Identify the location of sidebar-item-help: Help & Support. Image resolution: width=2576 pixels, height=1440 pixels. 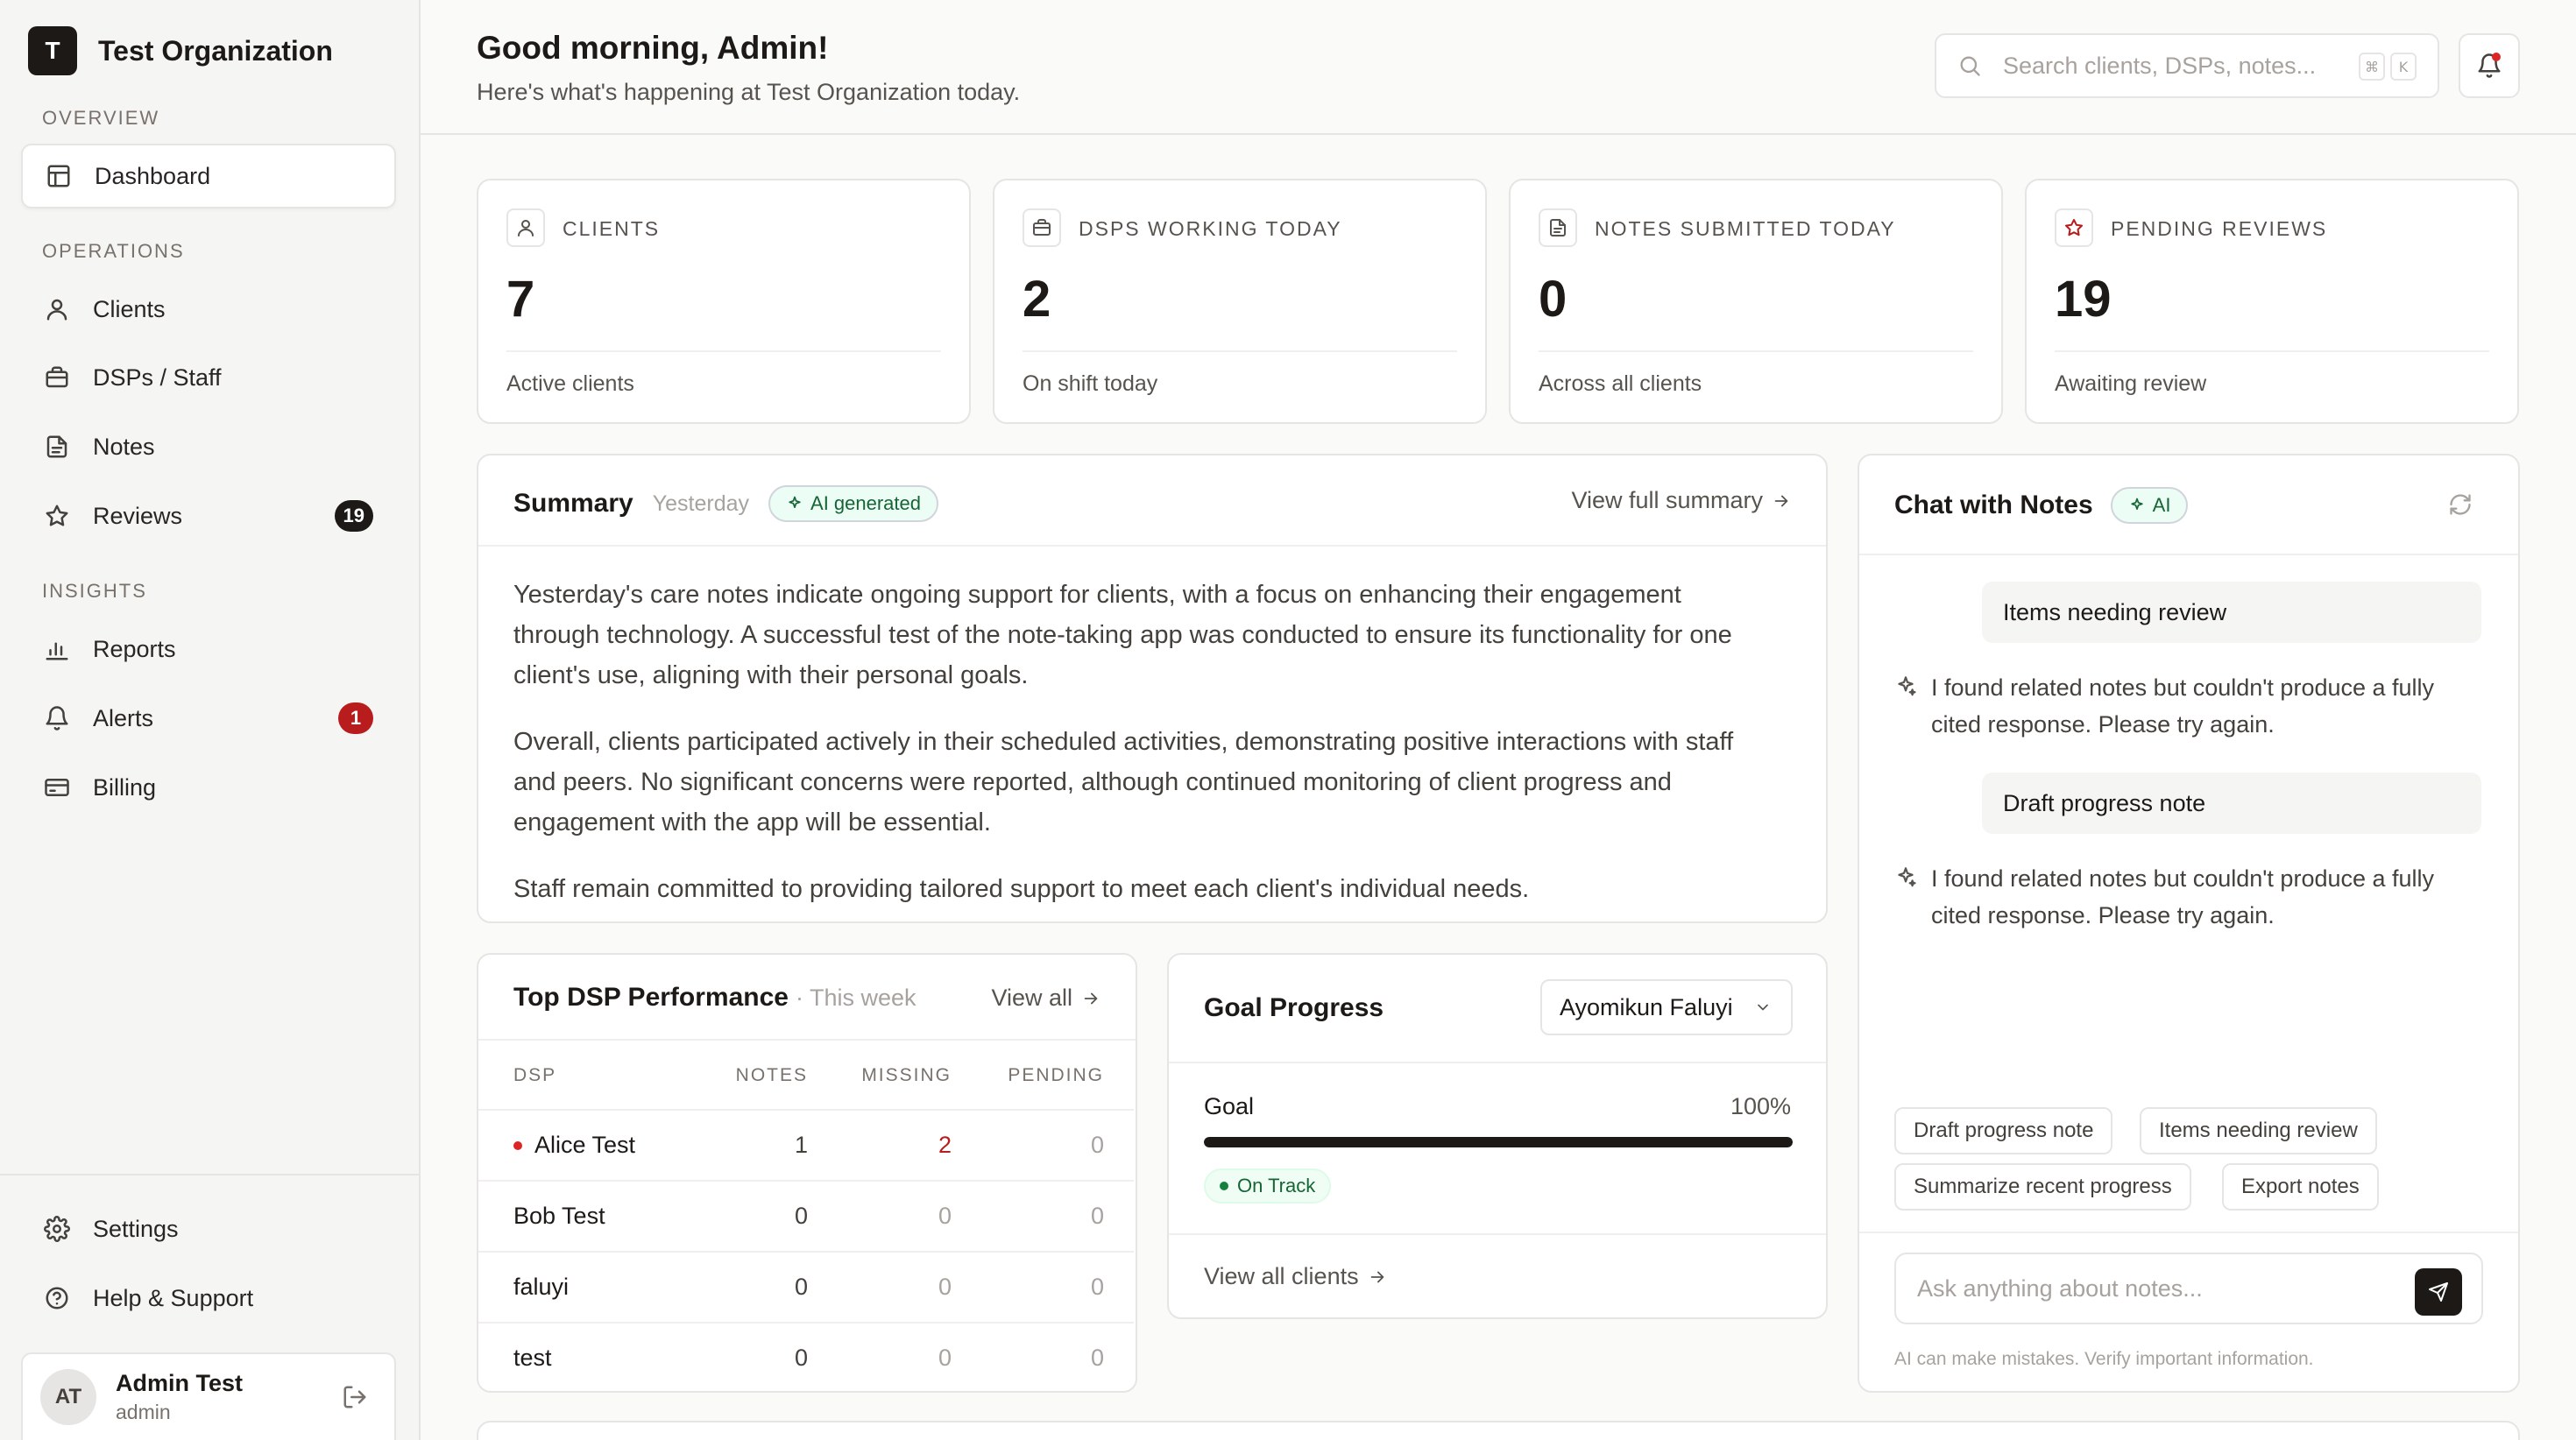
(208, 1298).